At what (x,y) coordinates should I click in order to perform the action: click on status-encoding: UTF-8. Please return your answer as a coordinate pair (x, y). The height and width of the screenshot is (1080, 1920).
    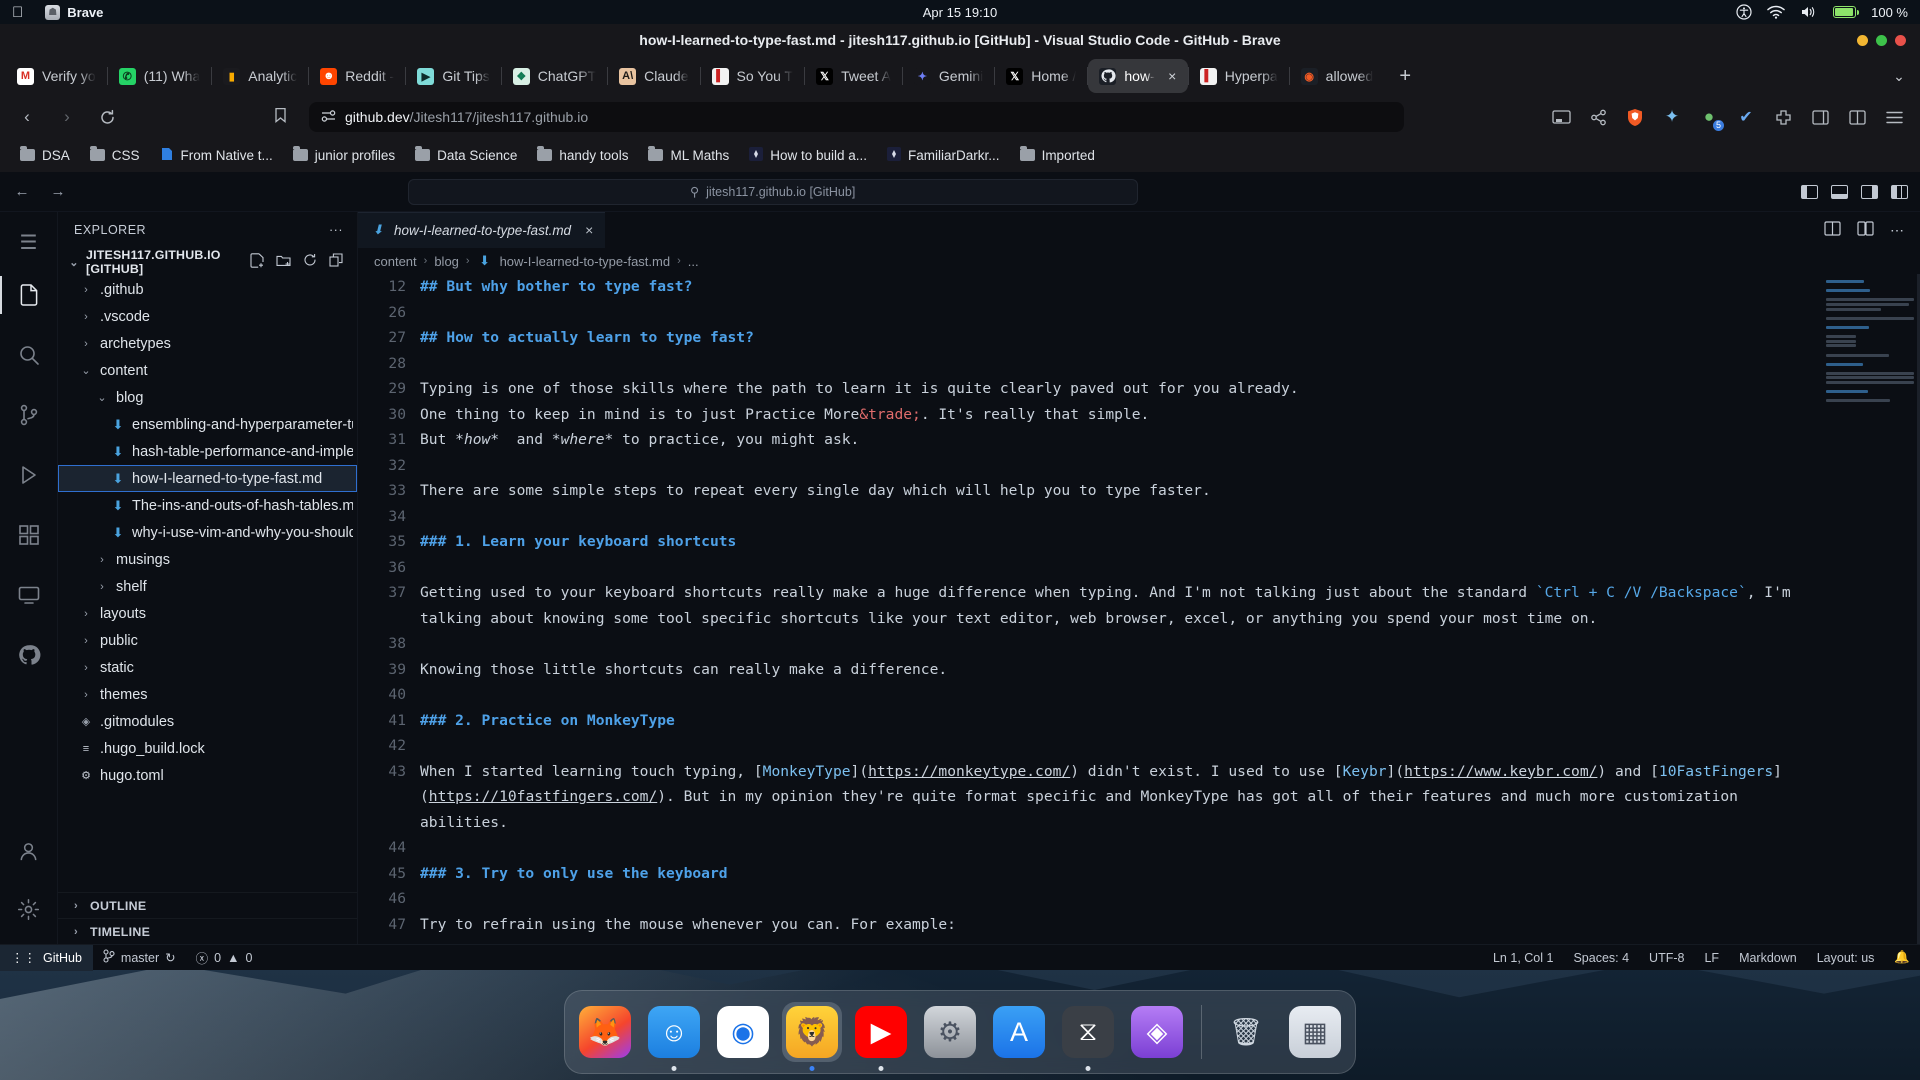
    Looking at the image, I should click on (1666, 958).